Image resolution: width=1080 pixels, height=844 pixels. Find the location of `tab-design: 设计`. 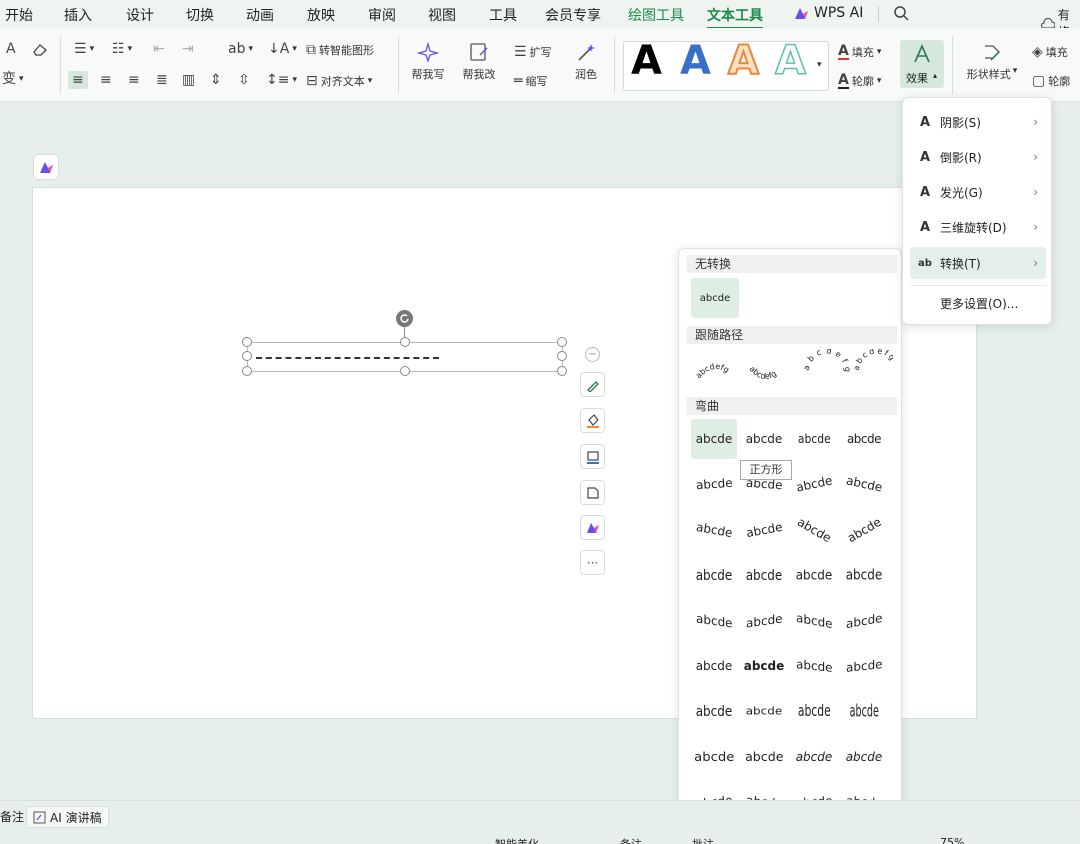

tab-design: 设计 is located at coordinates (140, 15).